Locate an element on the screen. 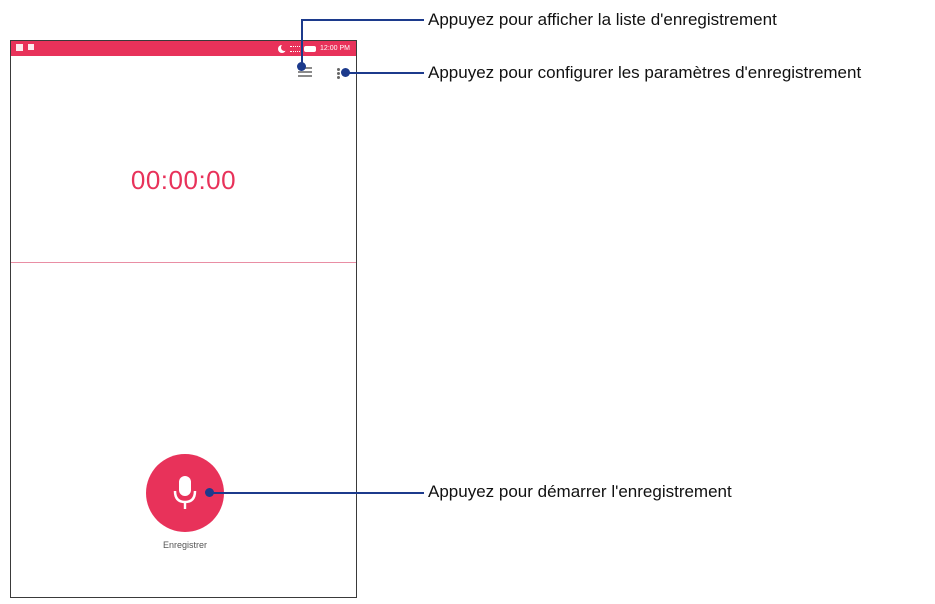 The height and width of the screenshot is (604, 935). microphone-icon is located at coordinates (185, 492).